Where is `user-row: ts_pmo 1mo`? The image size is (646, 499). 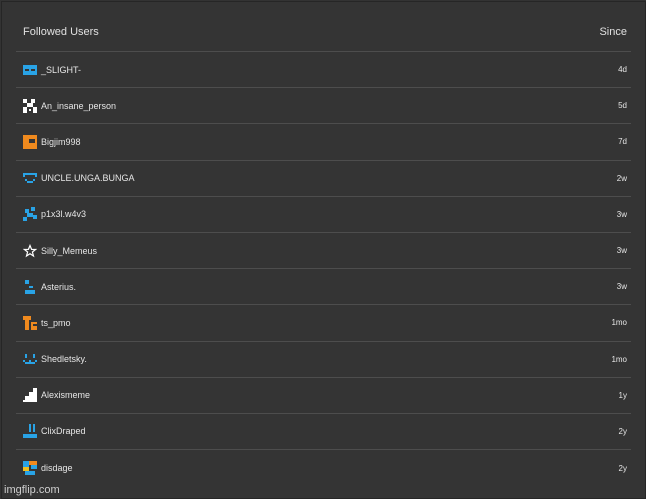
user-row: ts_pmo 1mo is located at coordinates (323, 323).